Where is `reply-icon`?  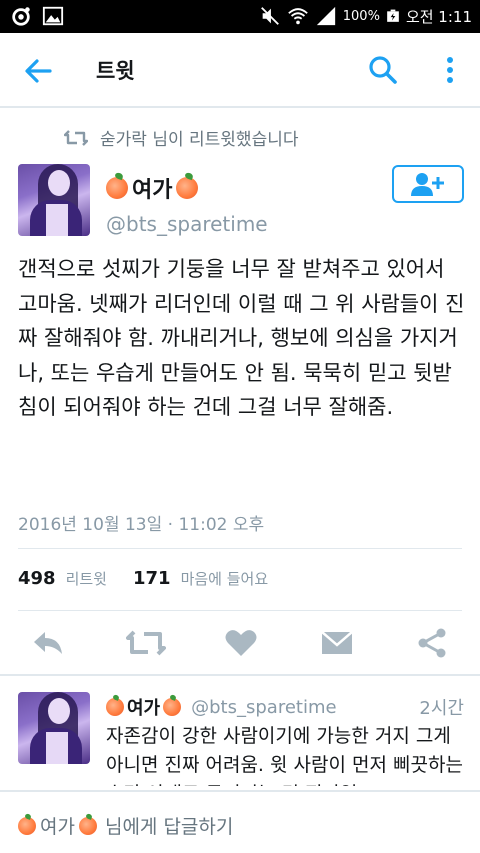 reply-icon is located at coordinates (48, 643).